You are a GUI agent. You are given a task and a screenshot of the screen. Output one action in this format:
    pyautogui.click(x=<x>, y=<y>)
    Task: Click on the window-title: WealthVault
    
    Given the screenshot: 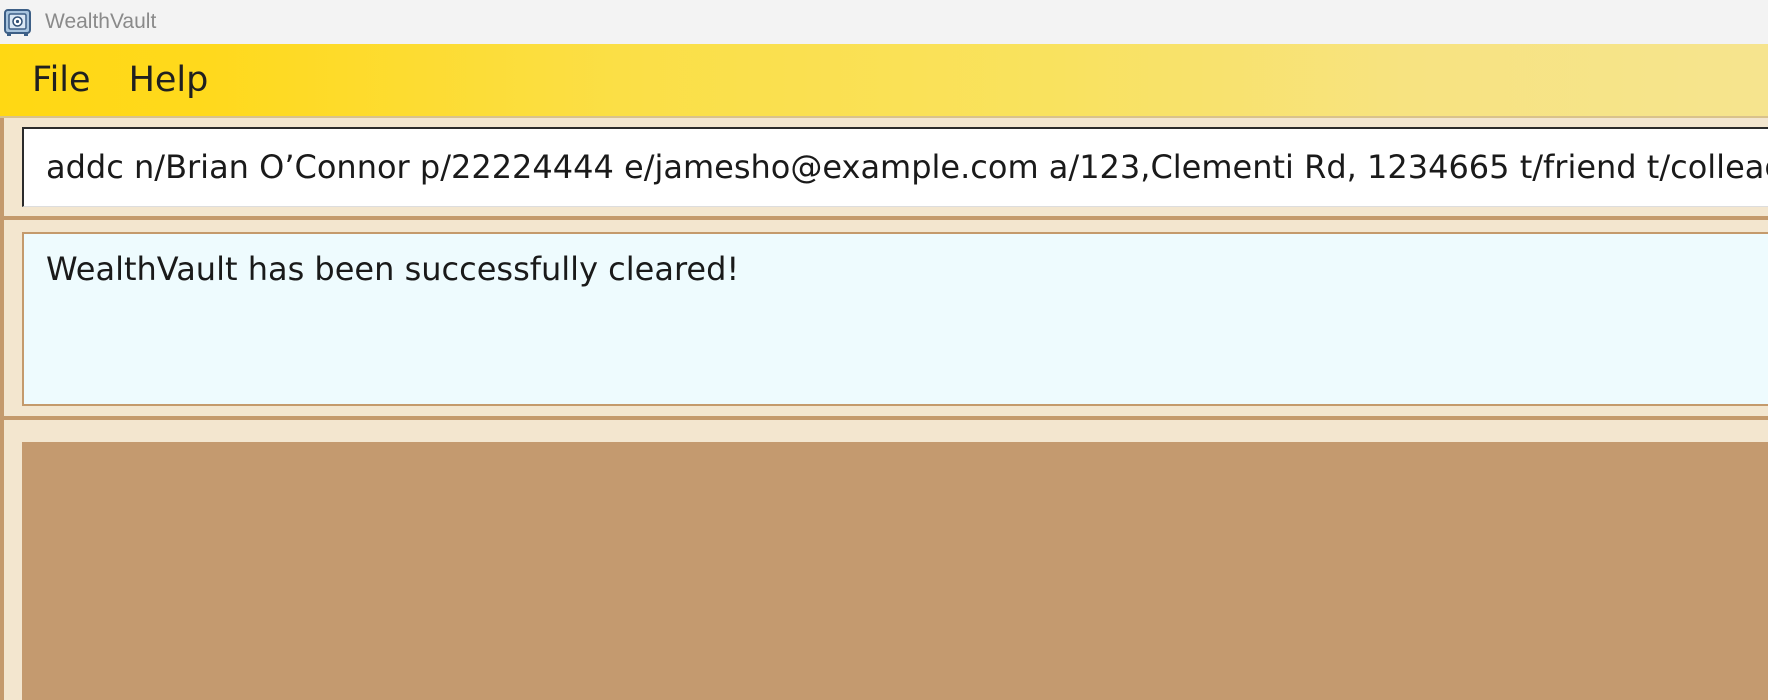 What is the action you would take?
    pyautogui.click(x=101, y=21)
    